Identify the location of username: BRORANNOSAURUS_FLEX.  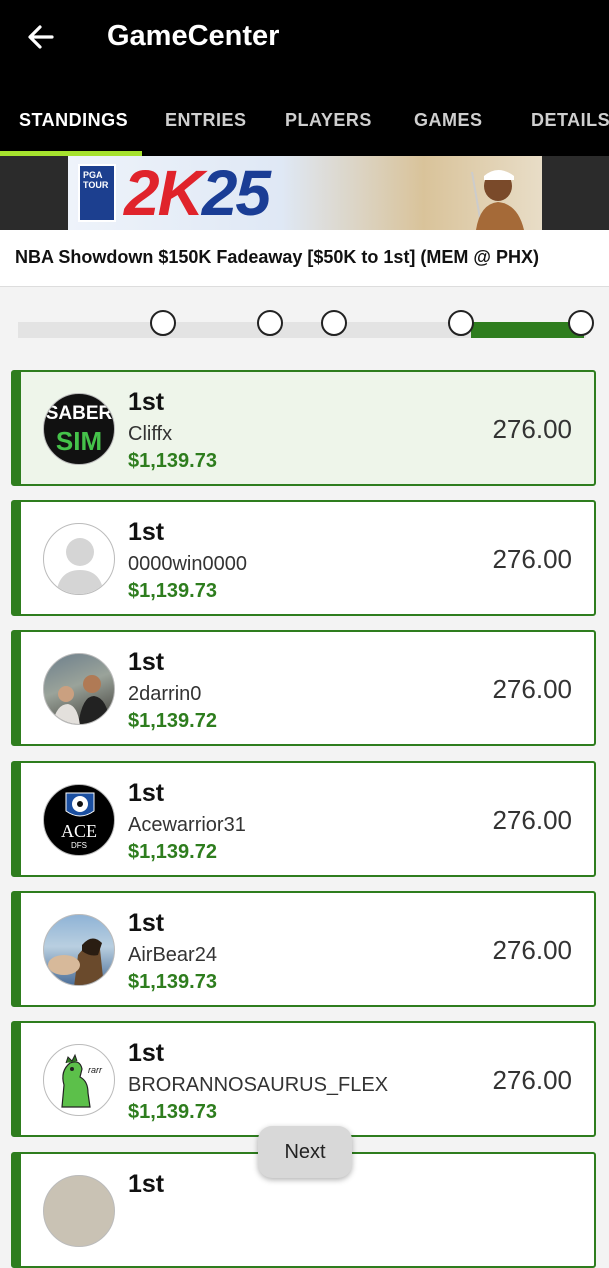
(258, 1085).